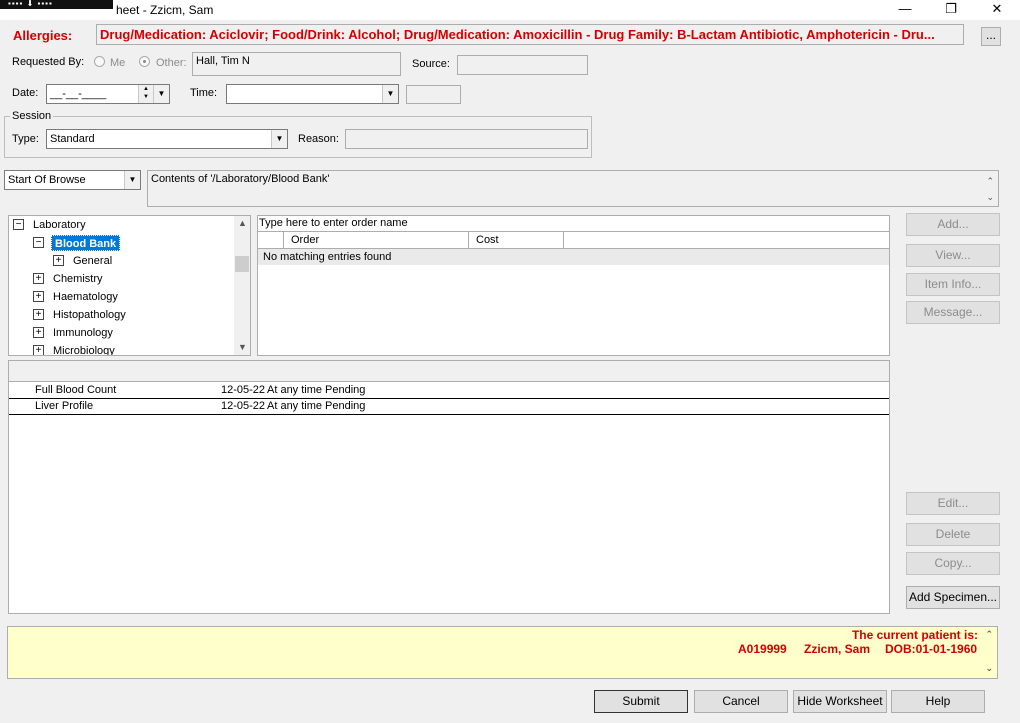 Image resolution: width=1020 pixels, height=723 pixels. Describe the element at coordinates (99, 61) in the screenshot. I see `radio-me` at that location.